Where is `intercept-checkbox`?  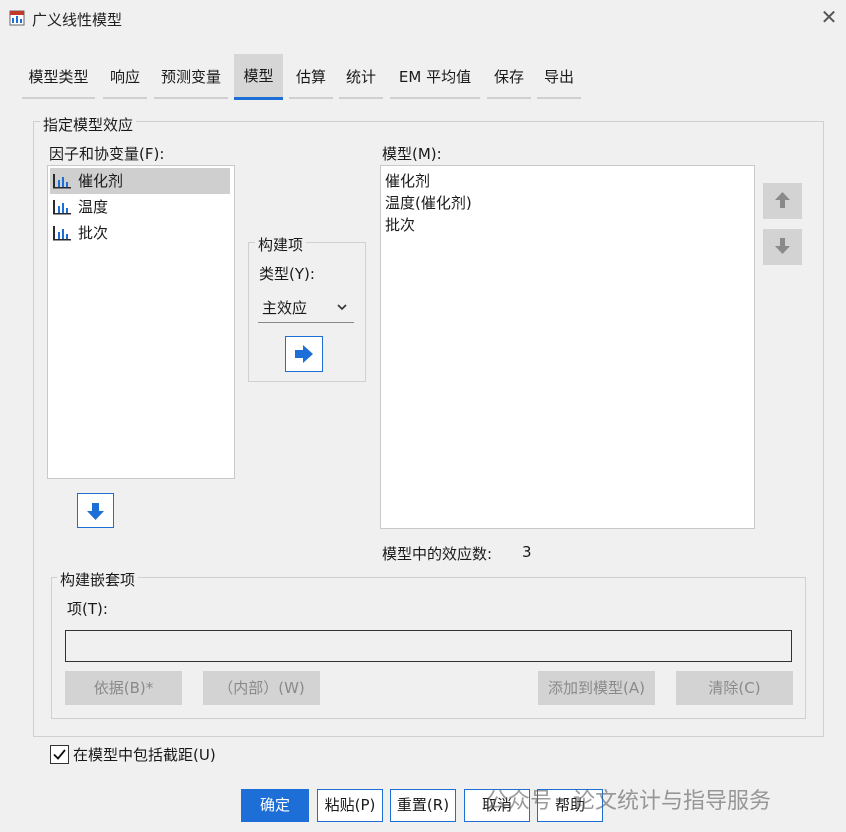 intercept-checkbox is located at coordinates (59, 754).